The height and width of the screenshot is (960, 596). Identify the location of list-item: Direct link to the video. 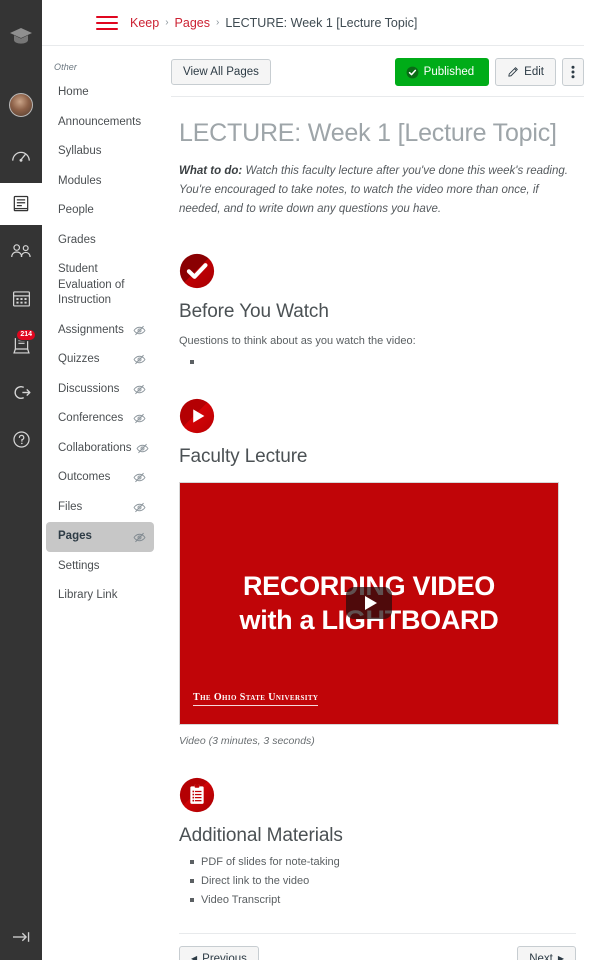
(383, 881).